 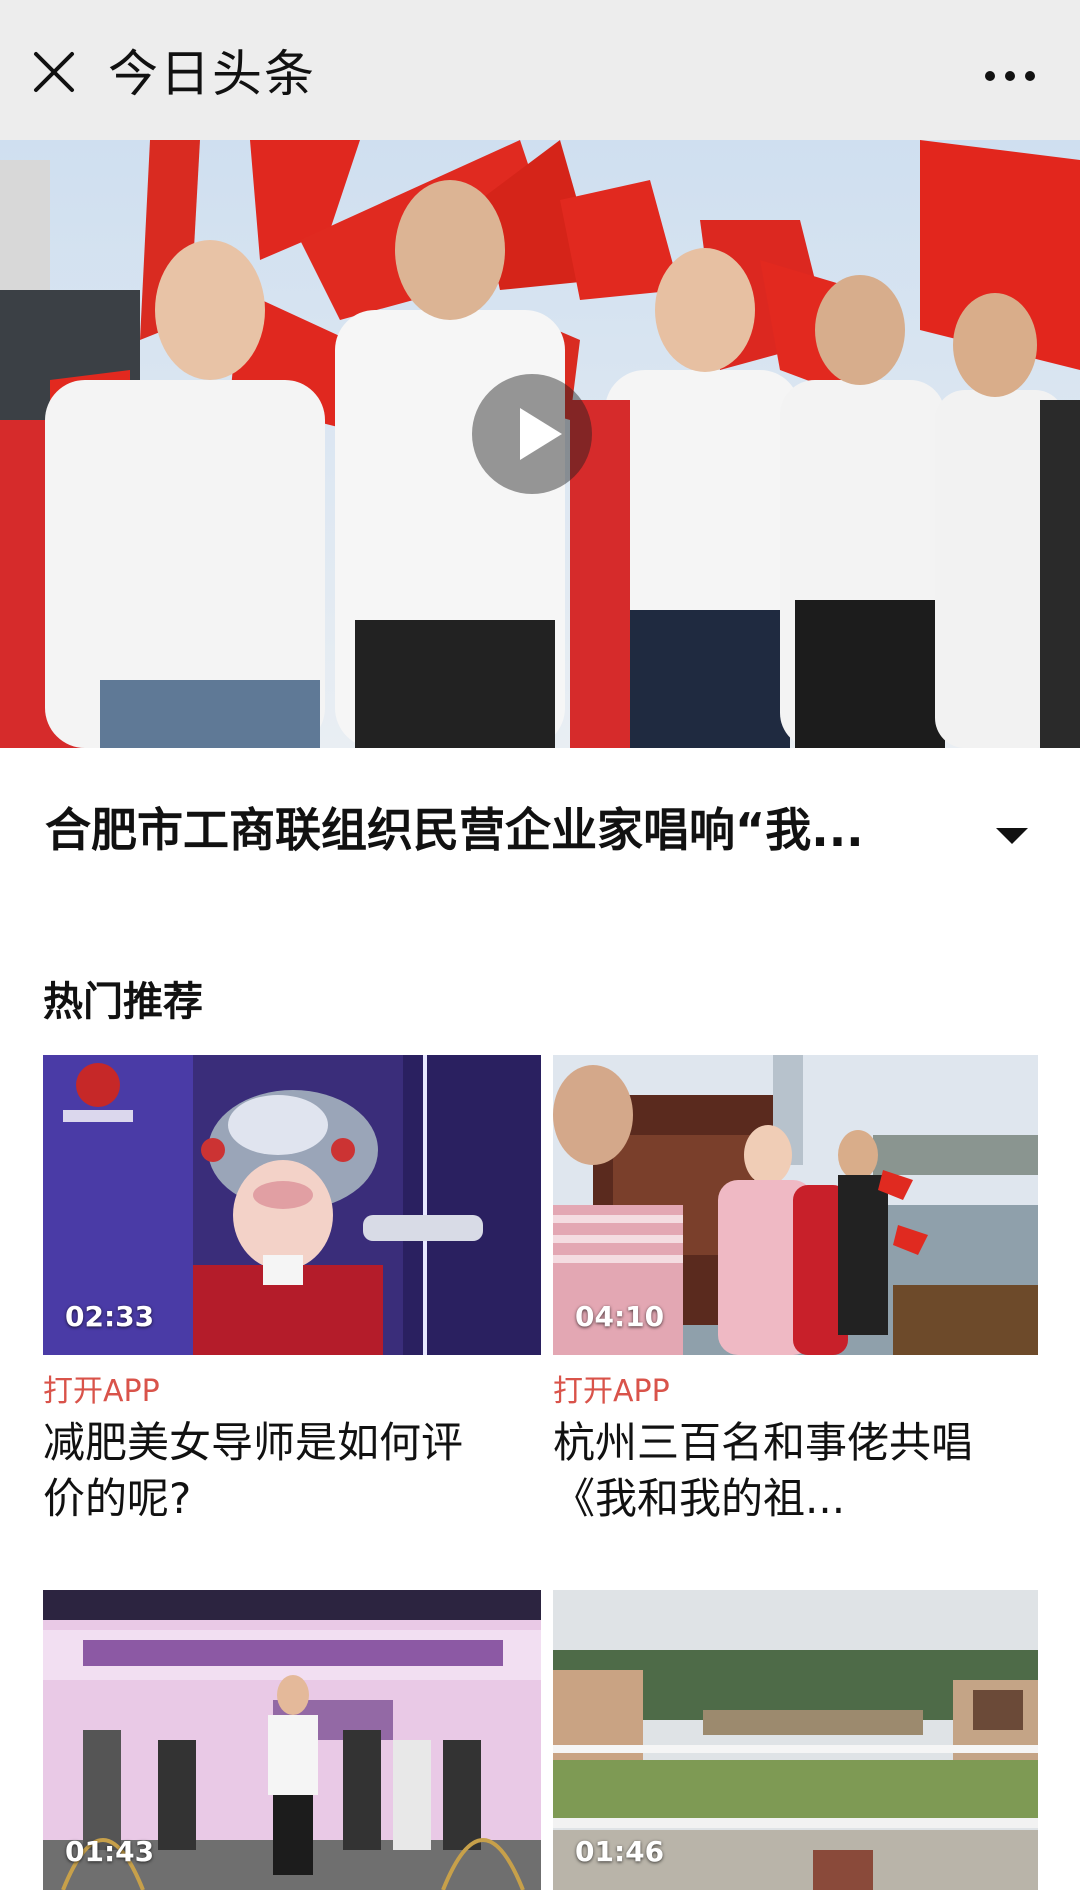 What do you see at coordinates (540, 70) in the screenshot?
I see `top-nav-bar: 今日头条` at bounding box center [540, 70].